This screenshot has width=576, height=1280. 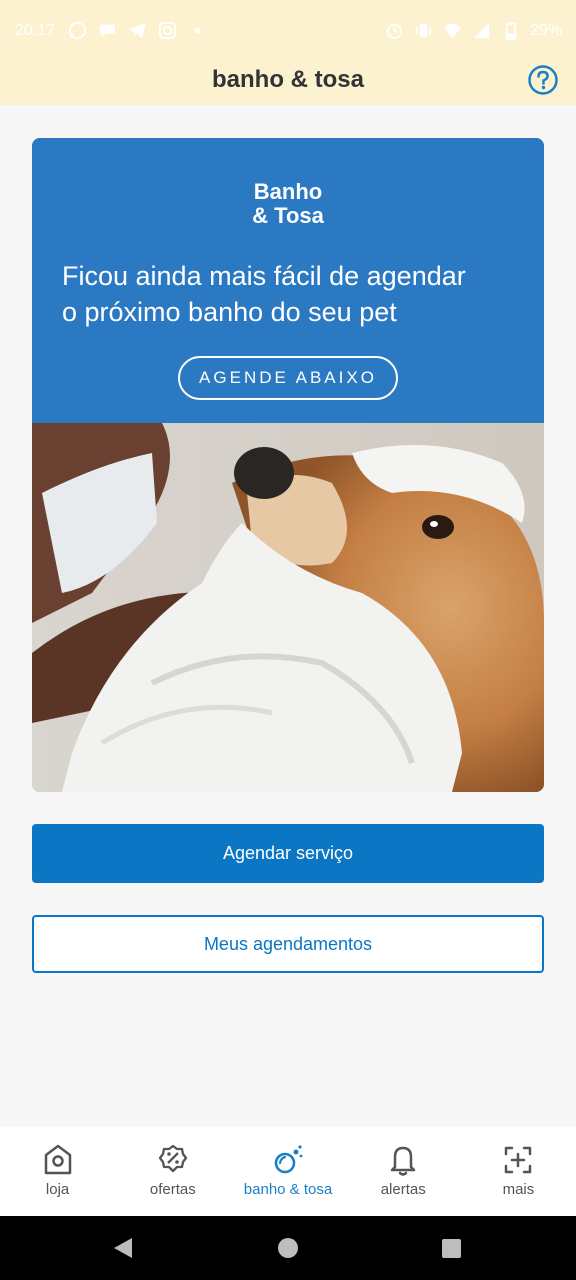 I want to click on telegram-icon, so click(x=137, y=30).